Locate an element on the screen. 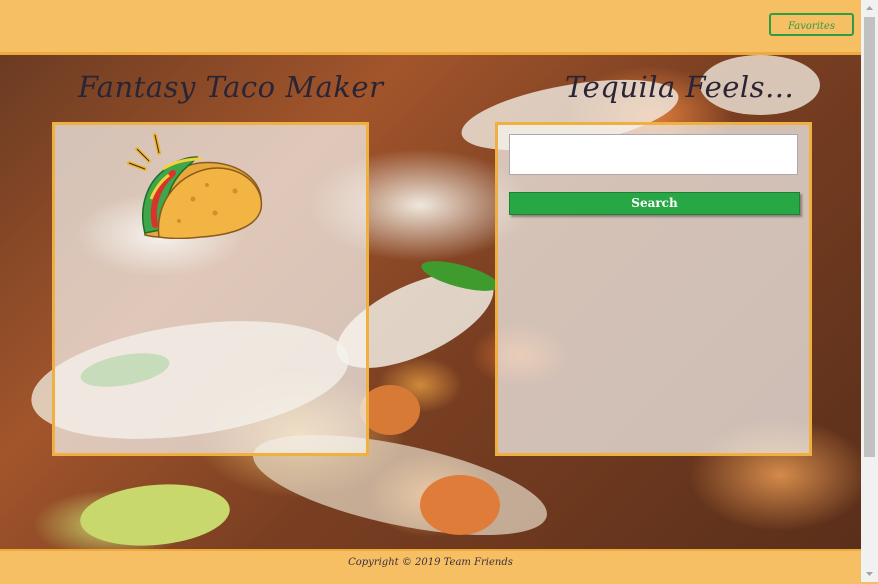 This screenshot has width=878, height=584. scrollbar-thumb is located at coordinates (869, 237).